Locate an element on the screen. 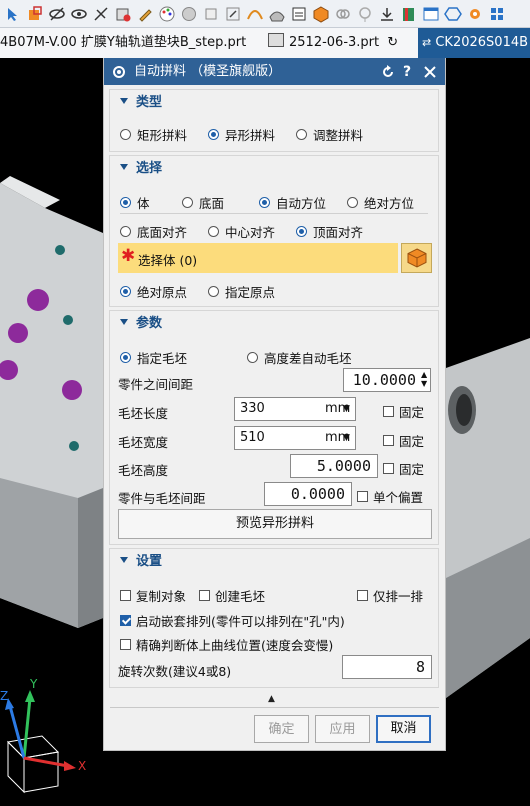  part-blank-spacing-input: 0.0000 is located at coordinates (308, 494).